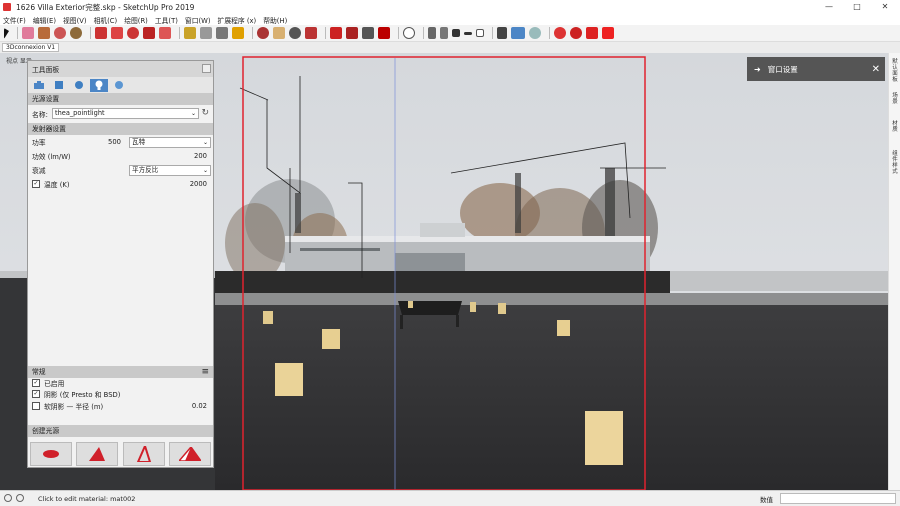  I want to click on camera-render-icon, so click(608, 33).